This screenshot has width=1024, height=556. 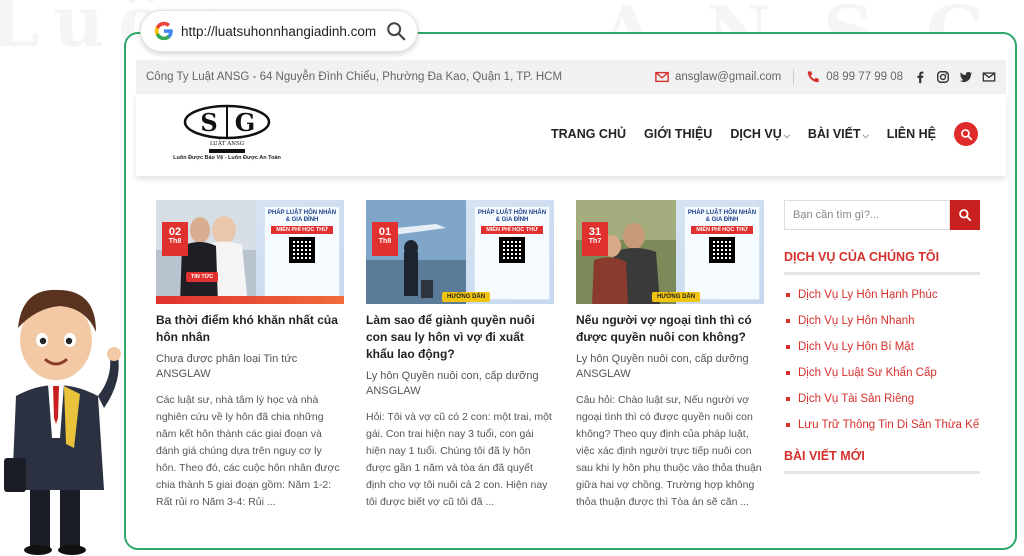 What do you see at coordinates (728, 77) in the screenshot?
I see `email-link: ansglaw@gmail.com` at bounding box center [728, 77].